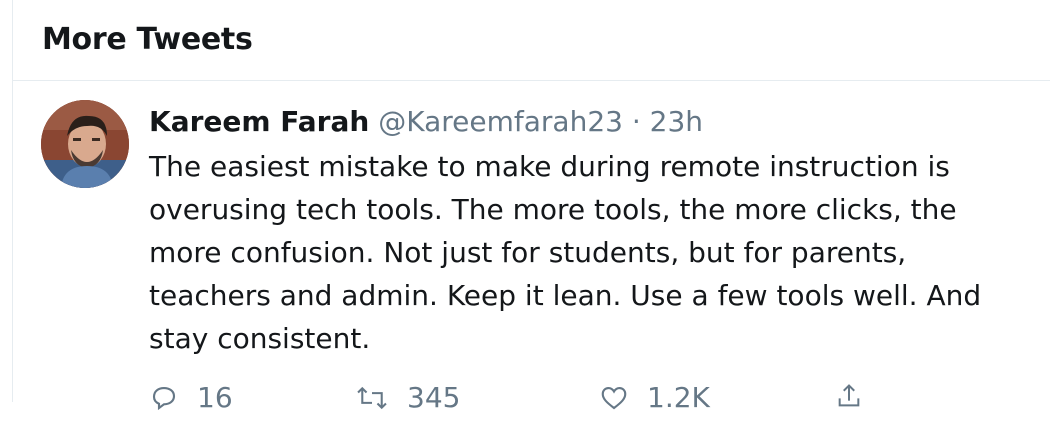  I want to click on like-count: 1.2K, so click(678, 397).